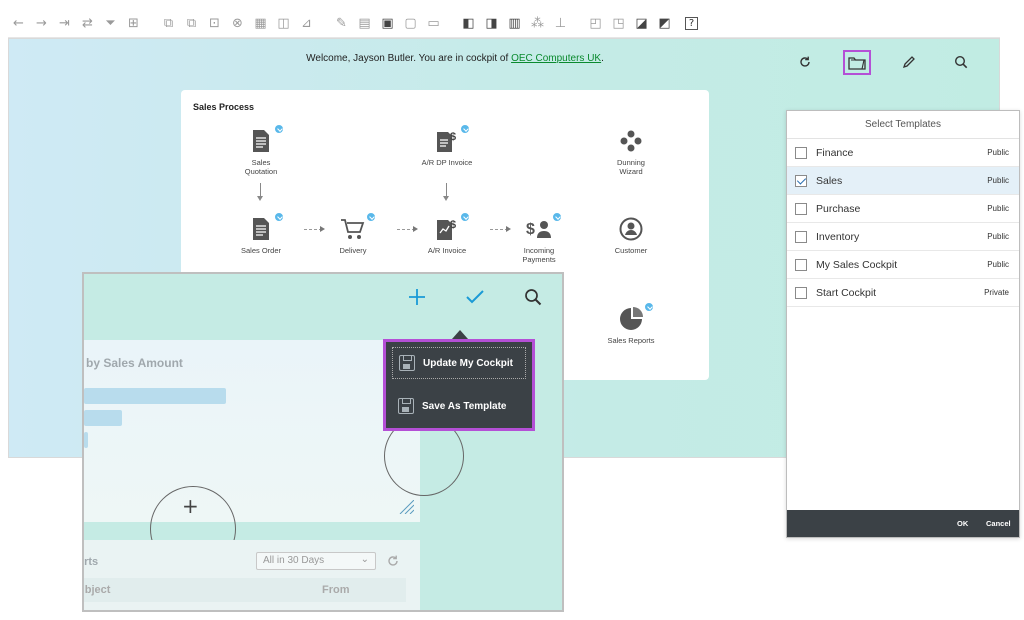 The width and height of the screenshot is (1024, 620). What do you see at coordinates (316, 561) in the screenshot?
I see `alerts-period-select: All in 30 Days ⌄` at bounding box center [316, 561].